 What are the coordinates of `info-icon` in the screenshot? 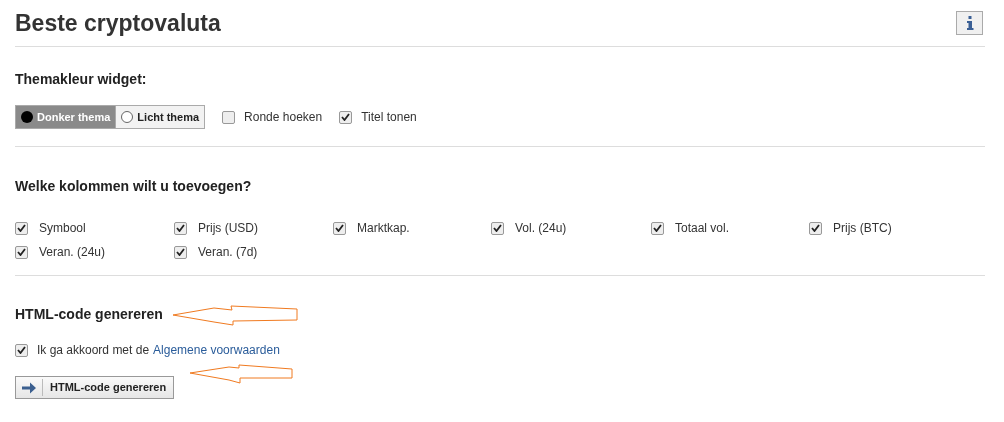 It's located at (969, 23).